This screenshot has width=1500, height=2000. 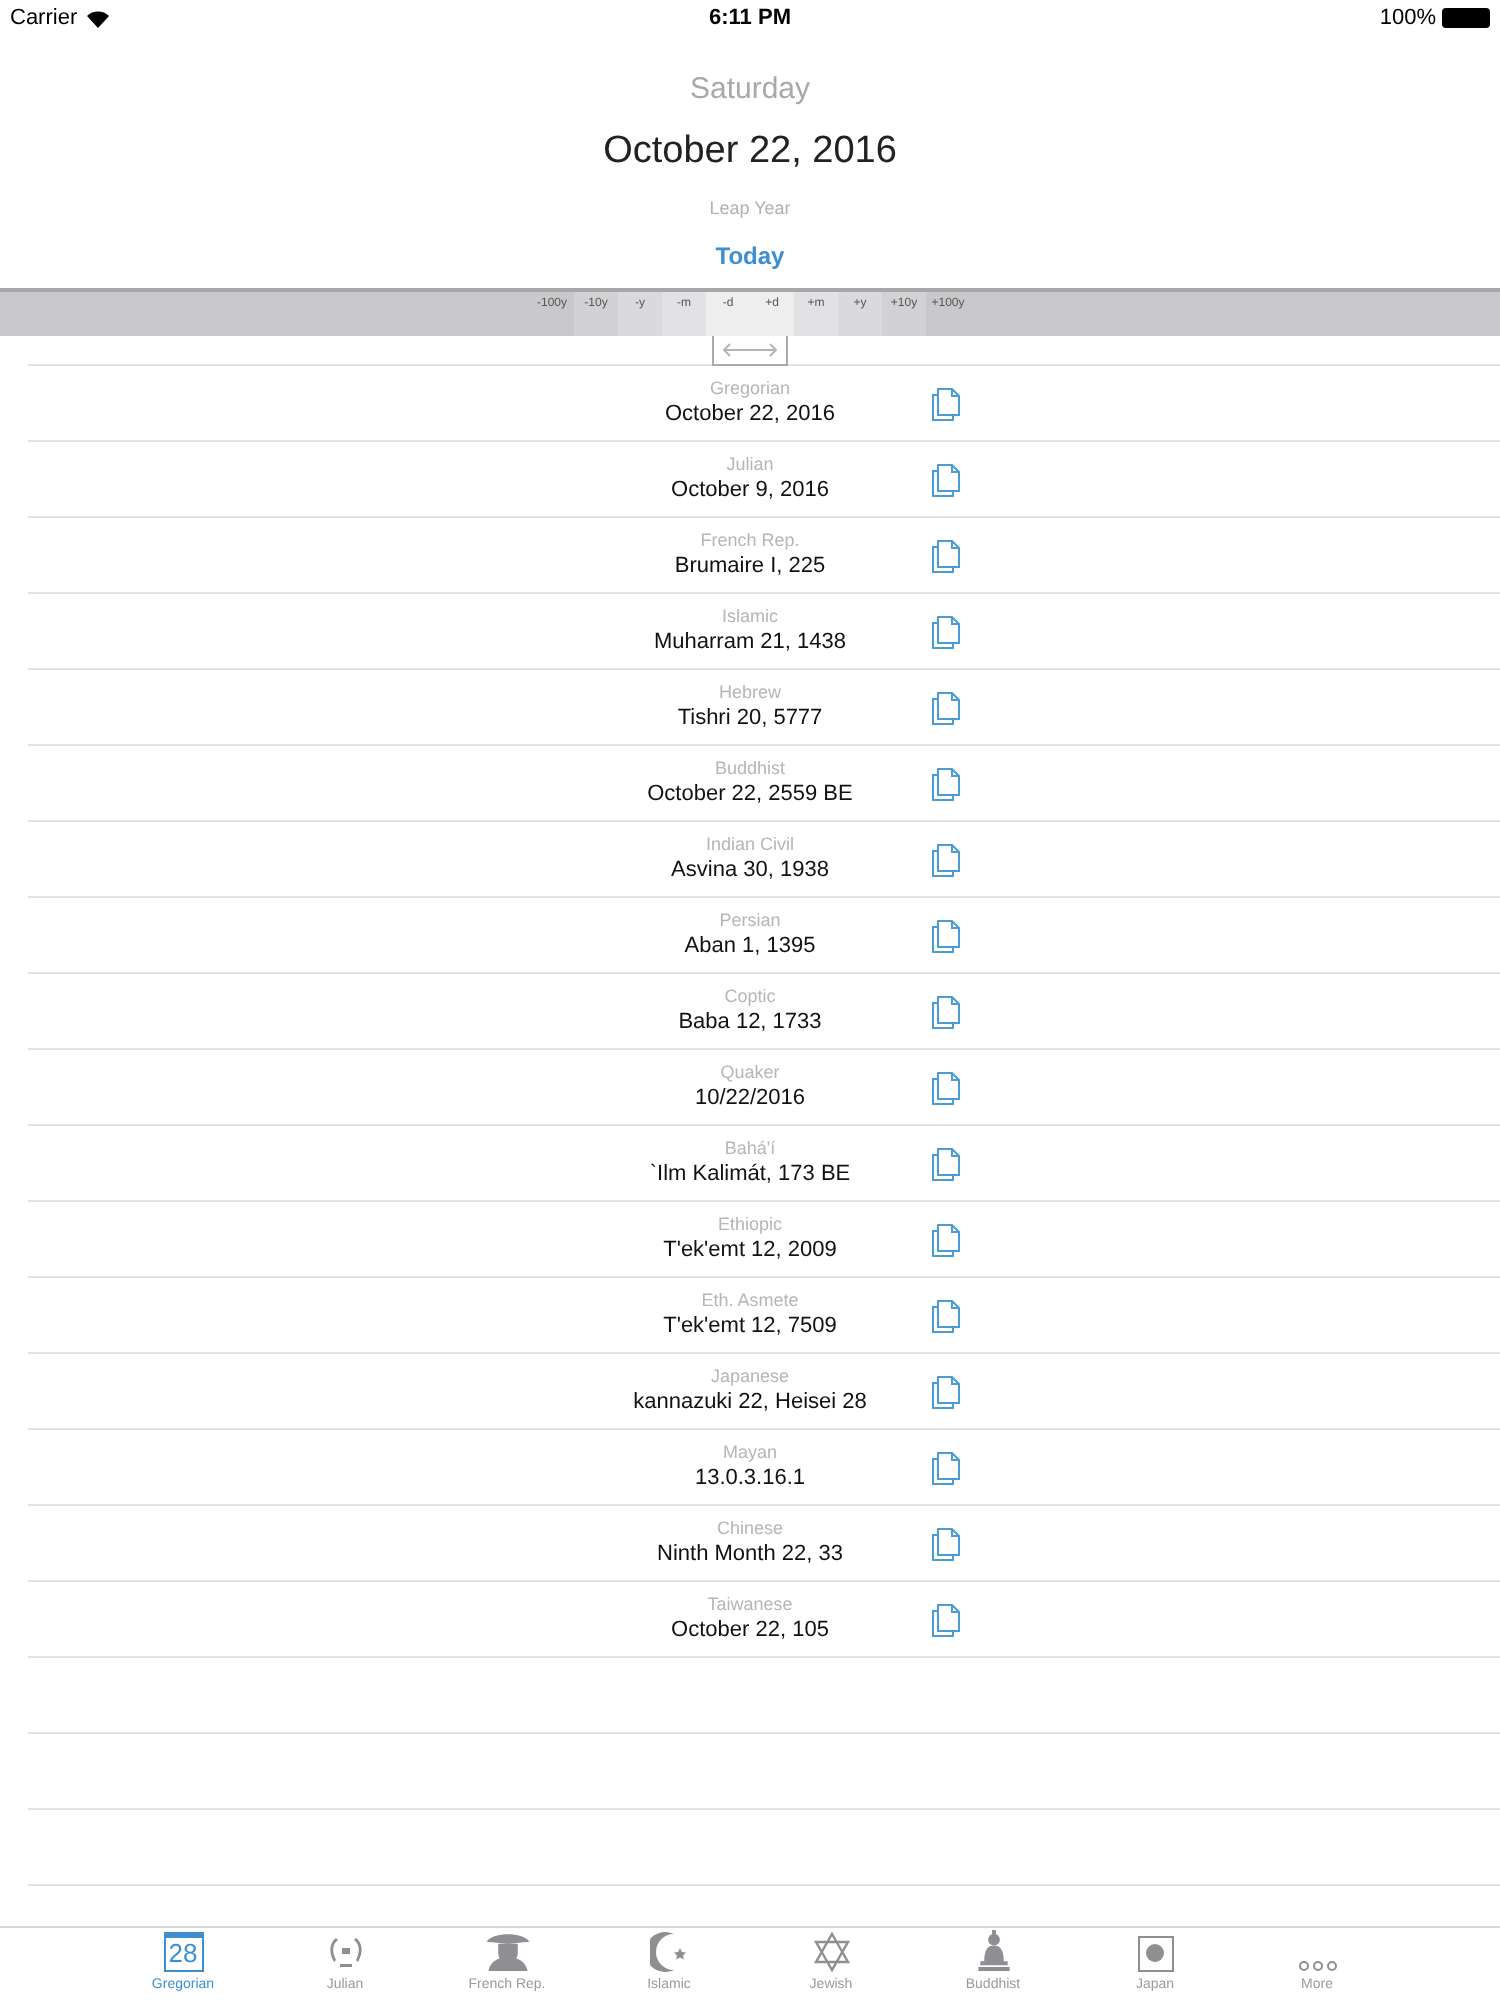 I want to click on calendar-name: Islamic, so click(x=749, y=617).